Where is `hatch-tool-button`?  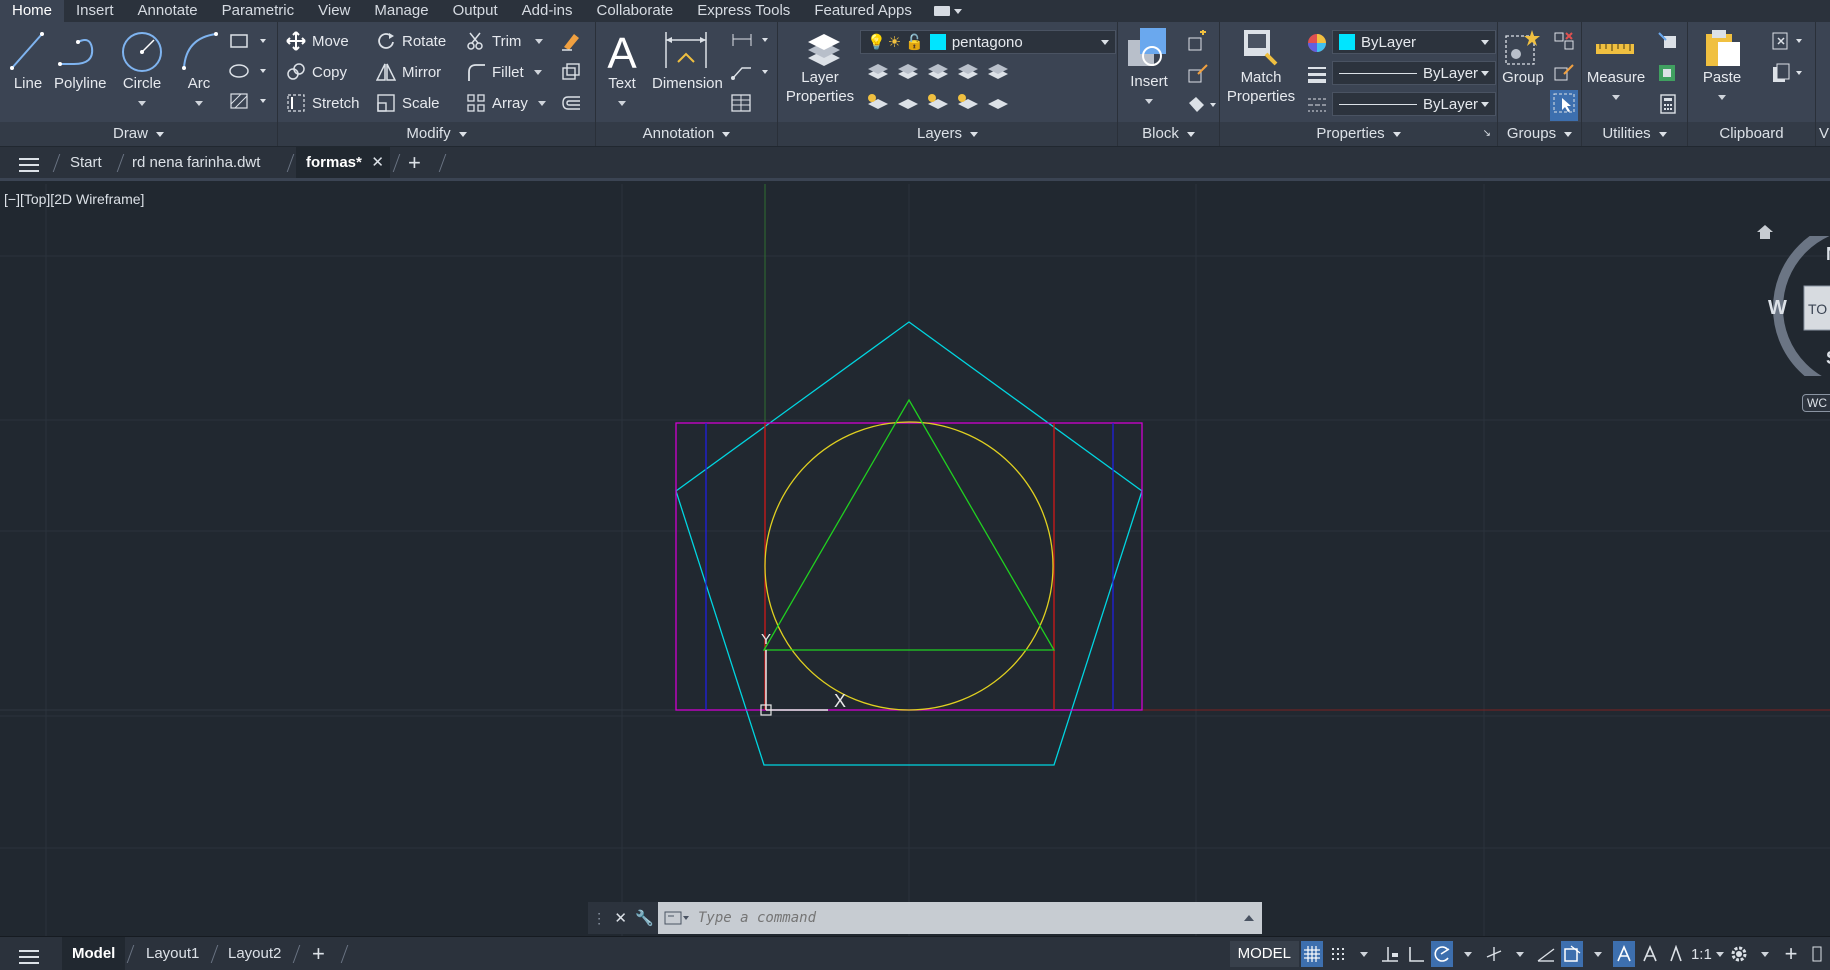
hatch-tool-button is located at coordinates (248, 103).